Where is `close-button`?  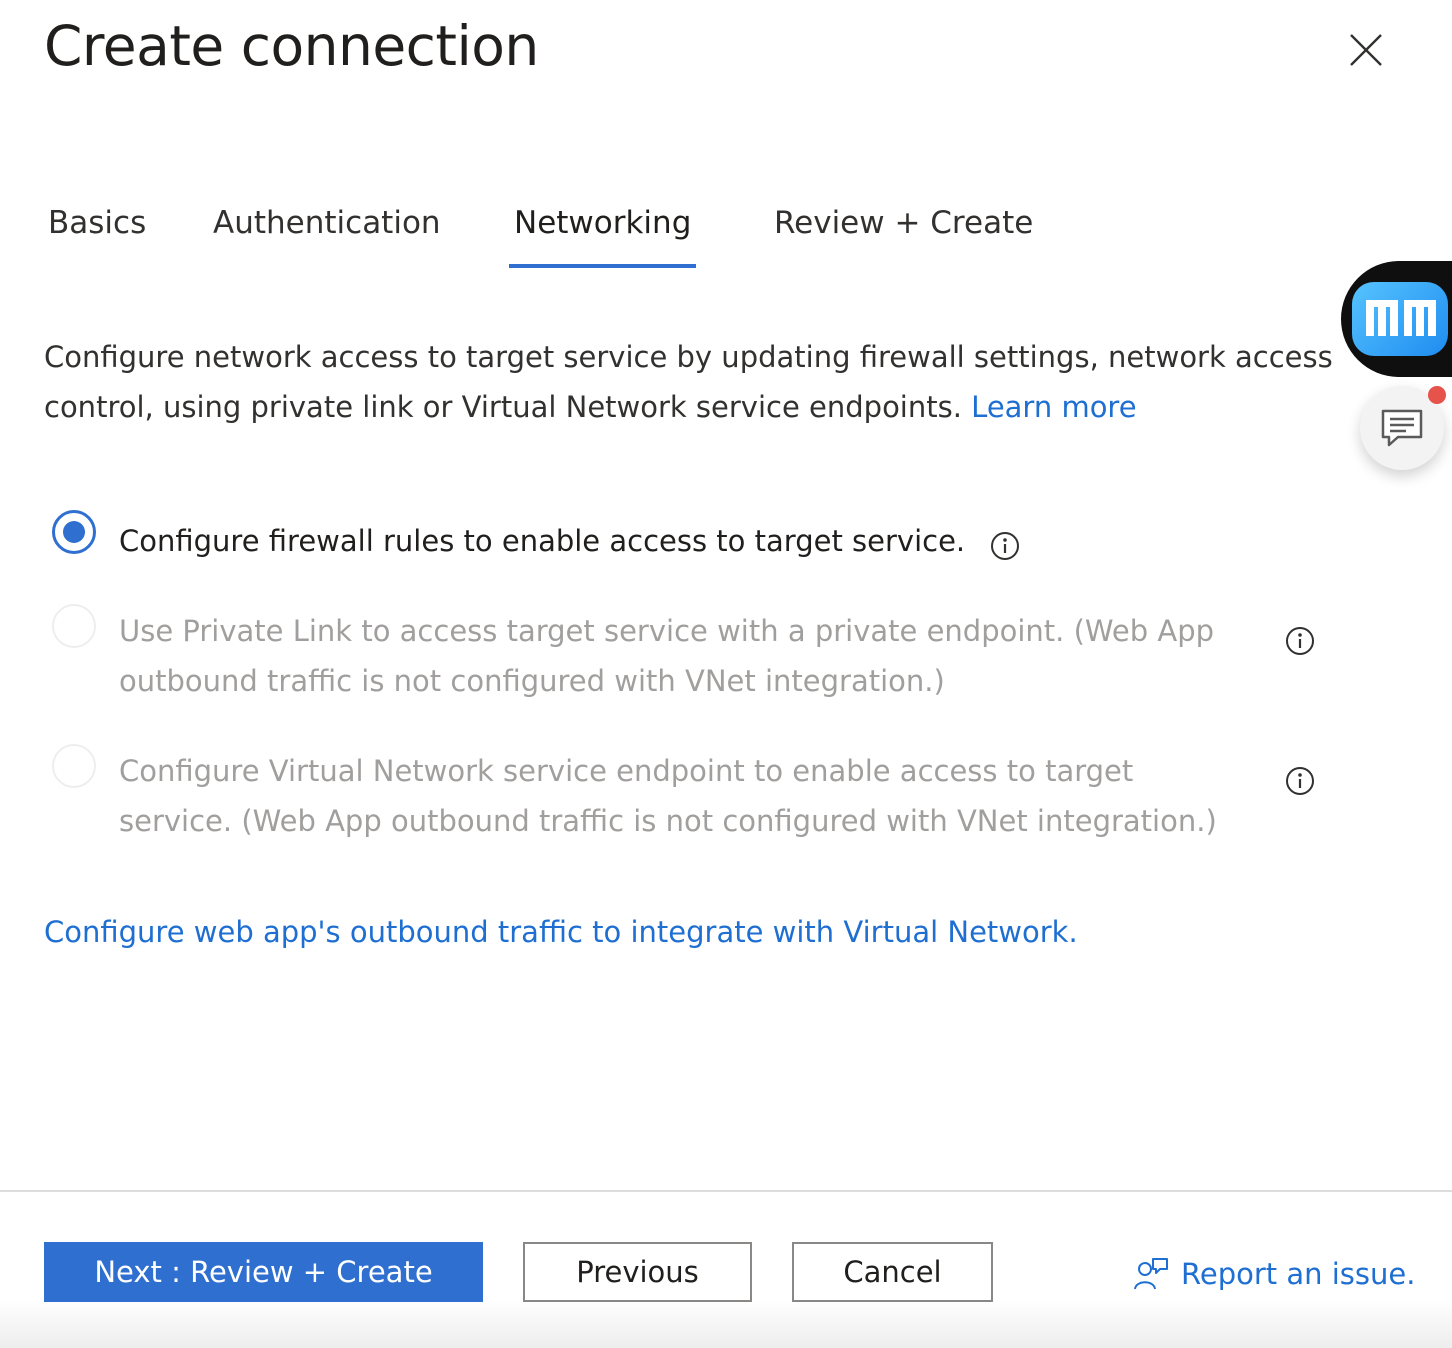
close-button is located at coordinates (1366, 50).